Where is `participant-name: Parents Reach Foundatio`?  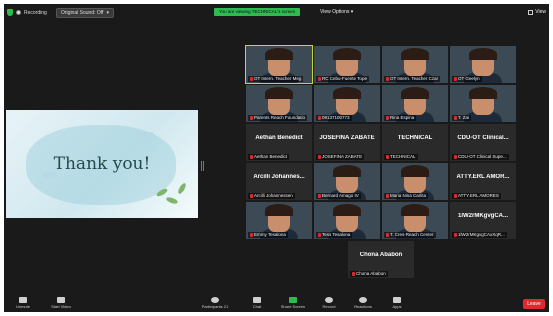
participant-name: Parents Reach Foundatio is located at coordinates (280, 117).